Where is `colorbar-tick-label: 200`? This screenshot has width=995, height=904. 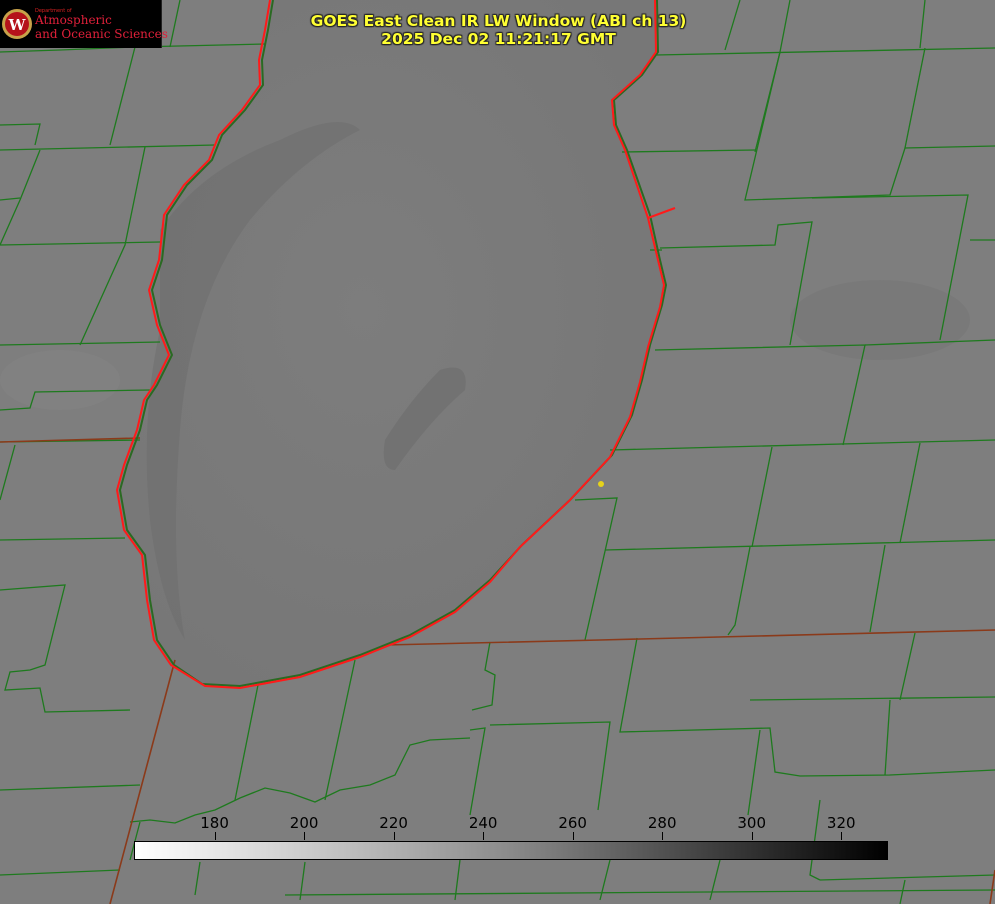 colorbar-tick-label: 200 is located at coordinates (304, 823).